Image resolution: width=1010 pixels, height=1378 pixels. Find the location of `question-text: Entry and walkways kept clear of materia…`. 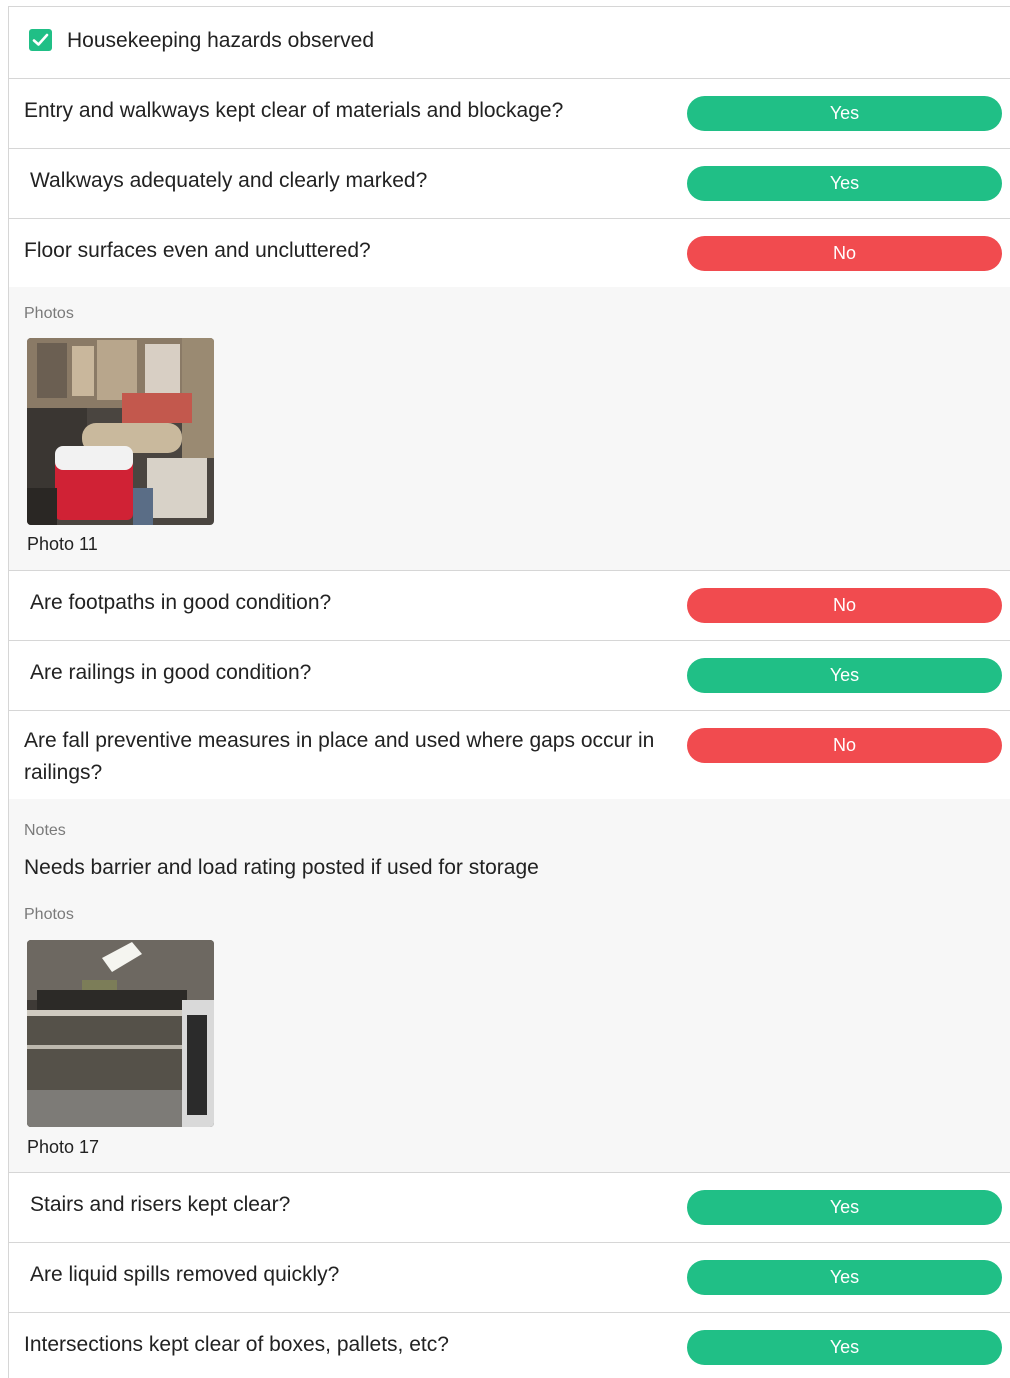

question-text: Entry and walkways kept clear of materia… is located at coordinates (294, 110).